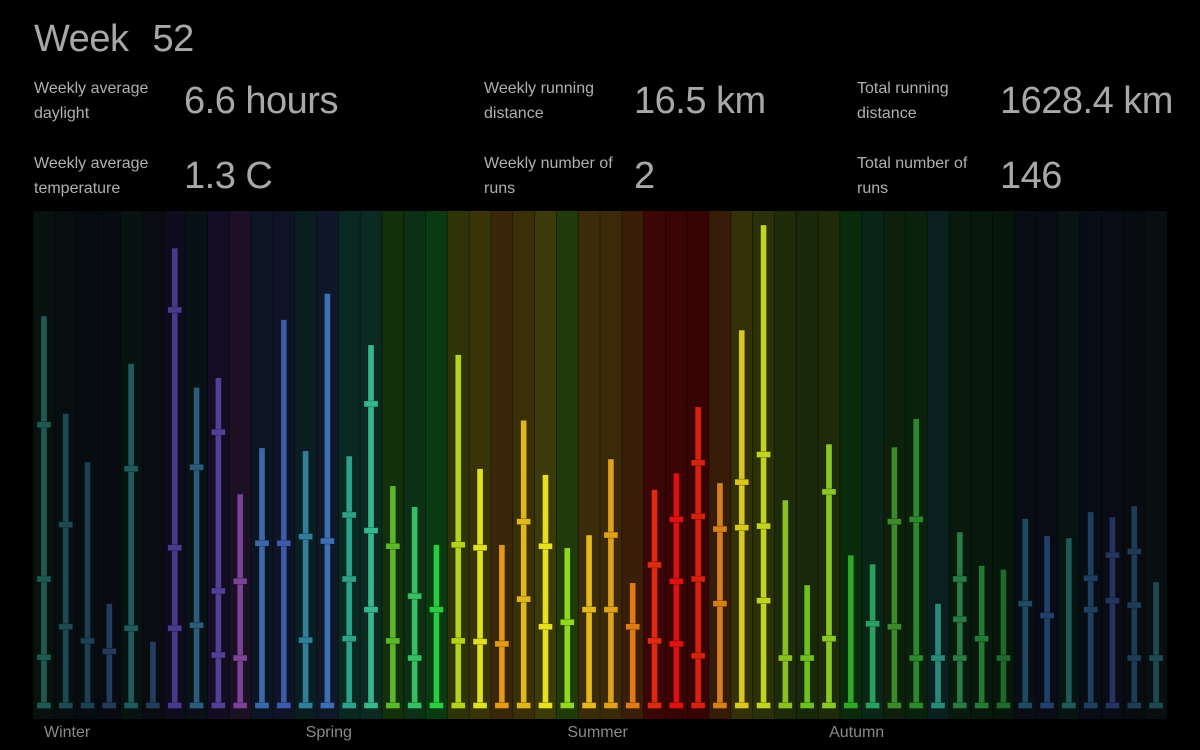  Describe the element at coordinates (597, 732) in the screenshot. I see `season-label-summer: Summer` at that location.